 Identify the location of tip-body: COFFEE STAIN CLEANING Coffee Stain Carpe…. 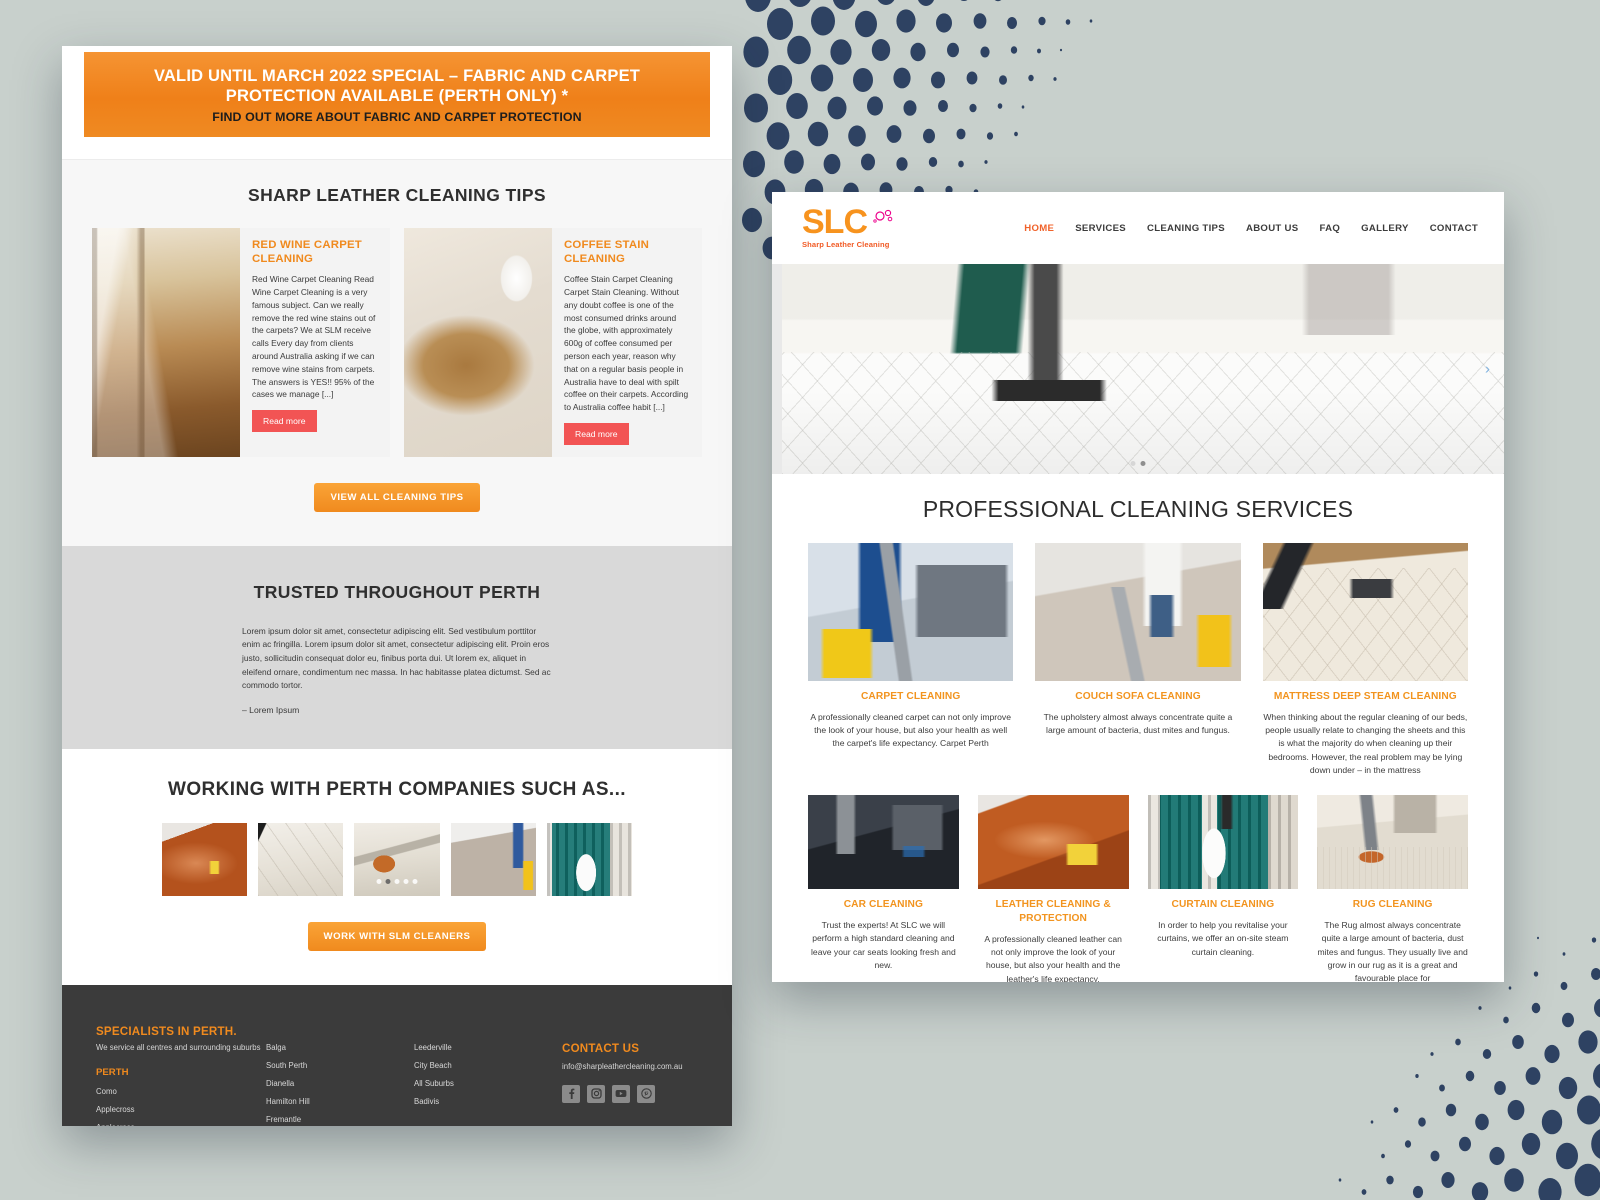
(627, 342).